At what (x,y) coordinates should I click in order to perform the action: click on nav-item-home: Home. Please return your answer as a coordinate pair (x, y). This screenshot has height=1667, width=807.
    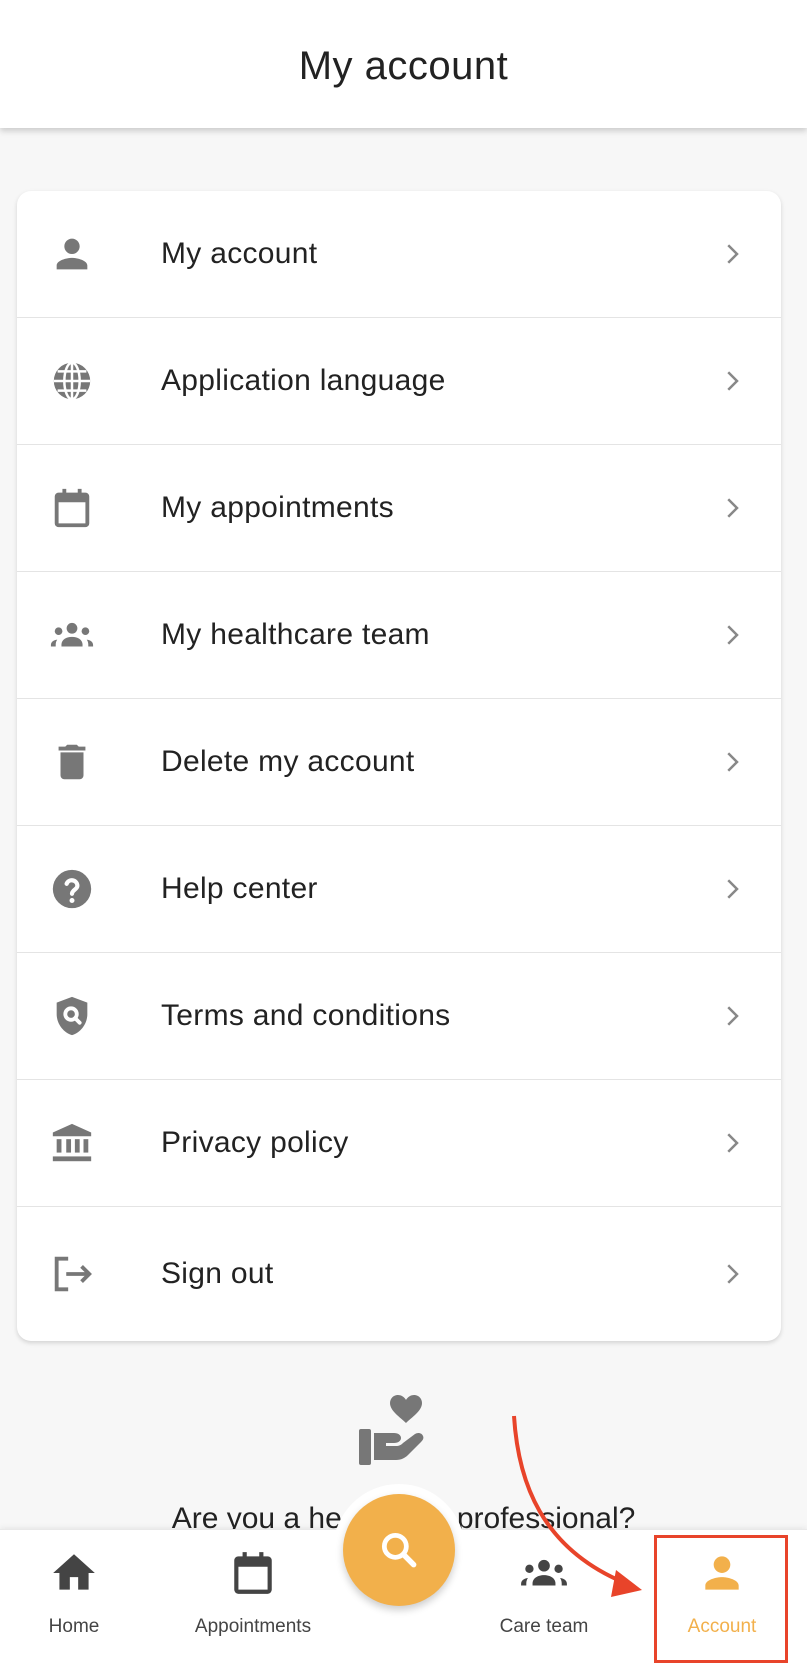
    Looking at the image, I should click on (74, 1598).